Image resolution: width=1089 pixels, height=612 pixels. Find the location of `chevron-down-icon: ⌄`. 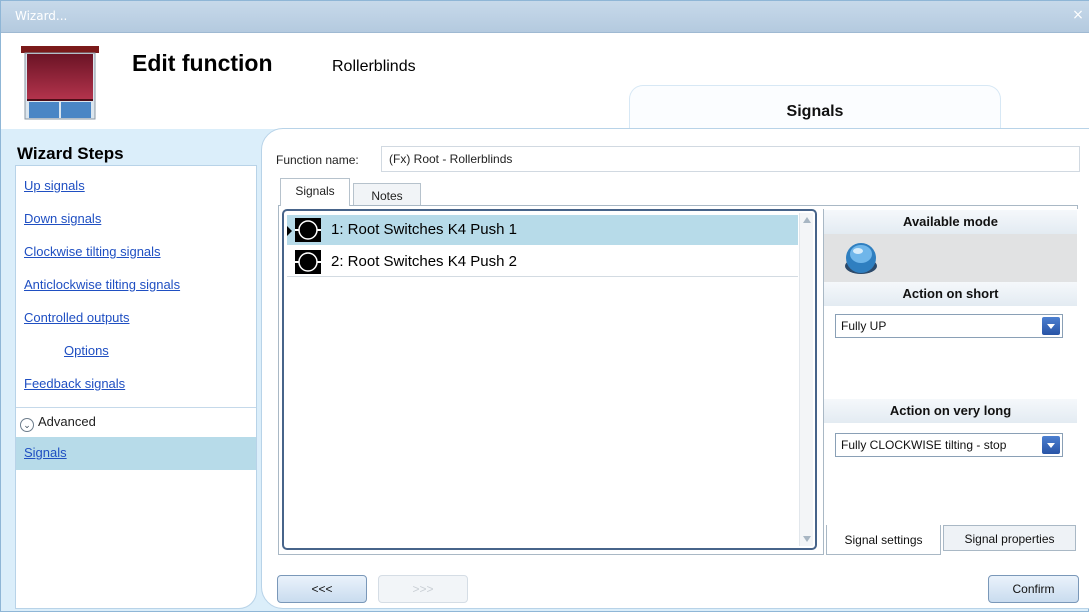

chevron-down-icon: ⌄ is located at coordinates (27, 425).